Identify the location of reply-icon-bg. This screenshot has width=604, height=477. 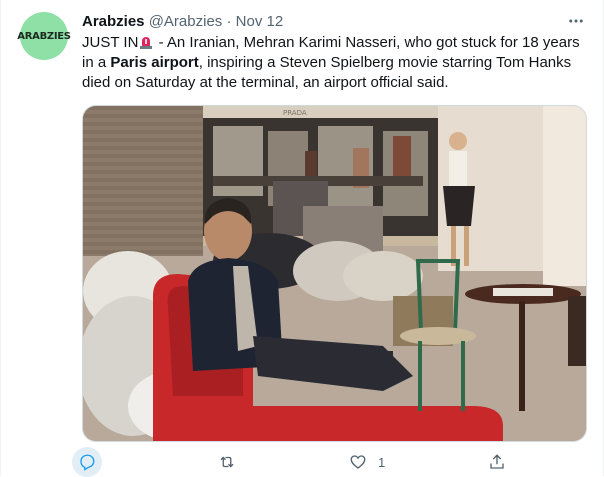
(87, 462).